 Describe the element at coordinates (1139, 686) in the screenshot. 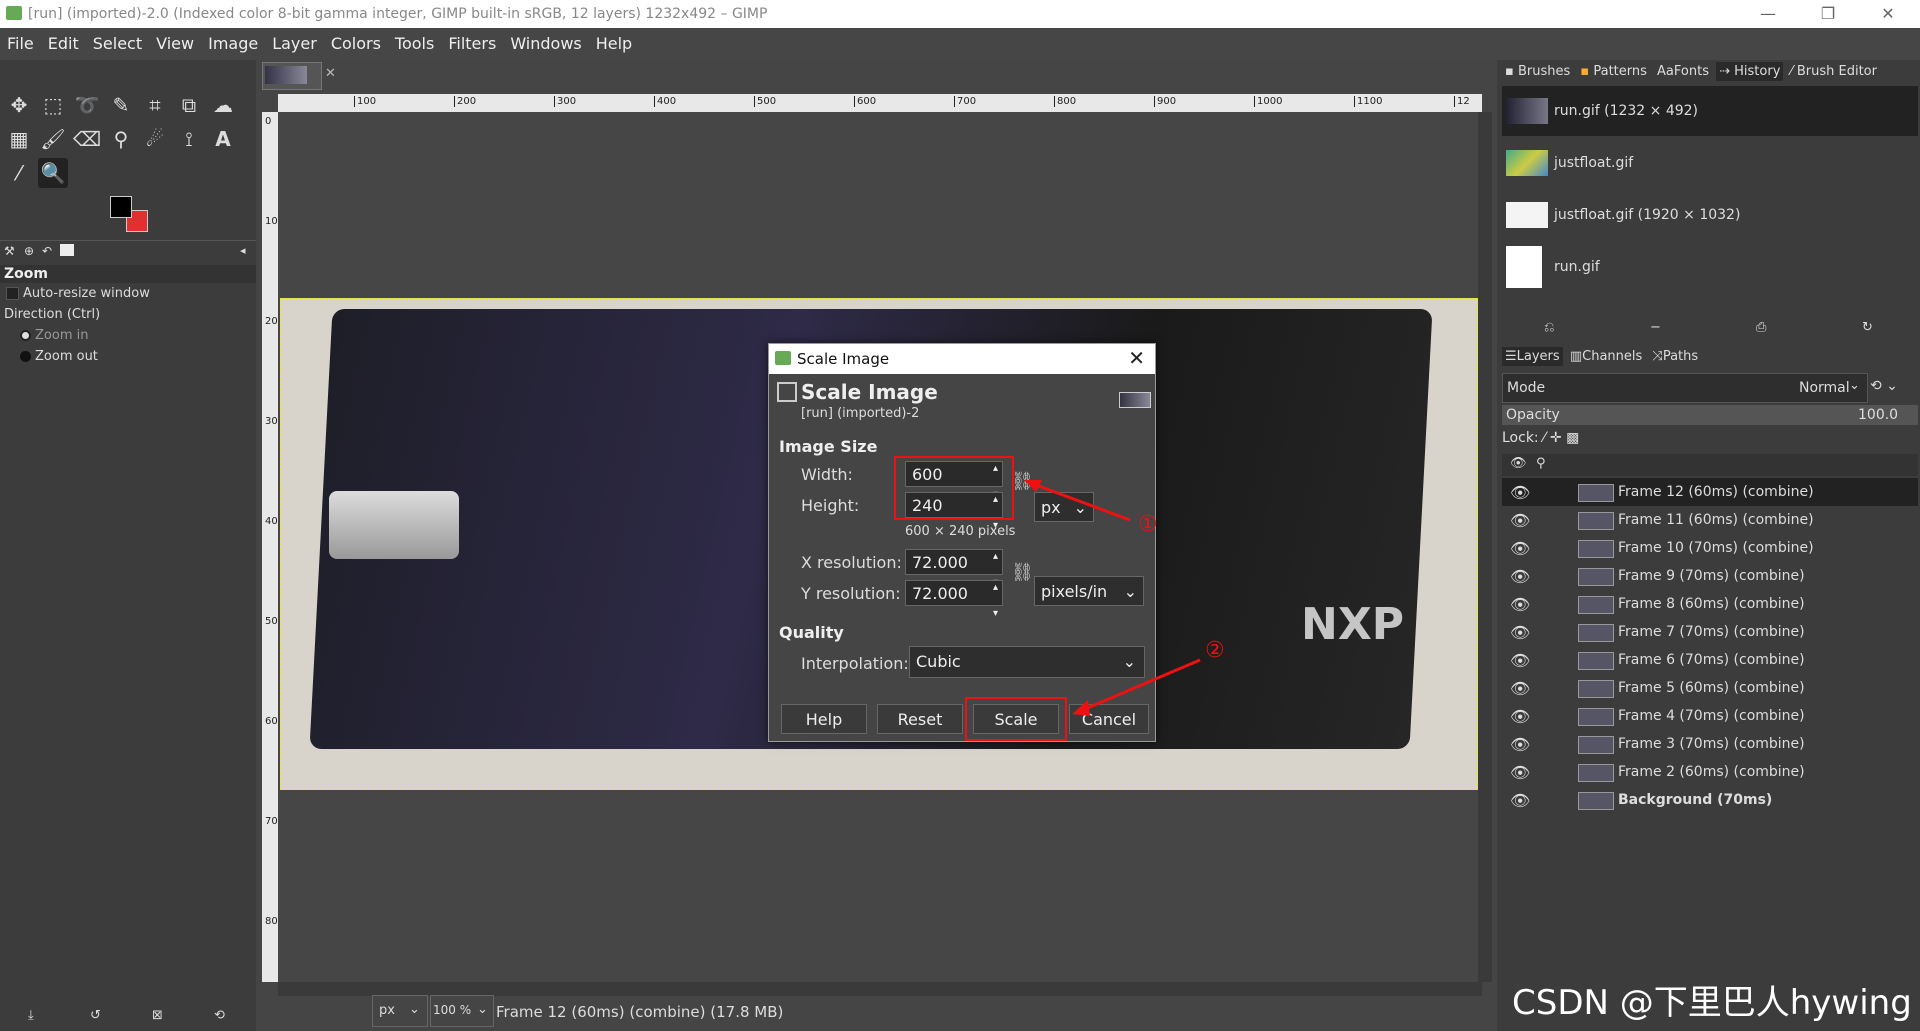

I see `annotation-arrow-two` at that location.